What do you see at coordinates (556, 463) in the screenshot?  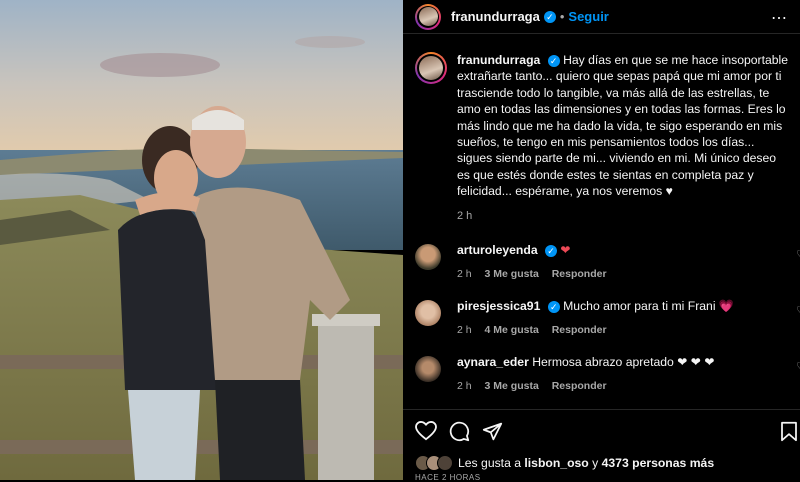 I see `likes-user: lisbon_oso` at bounding box center [556, 463].